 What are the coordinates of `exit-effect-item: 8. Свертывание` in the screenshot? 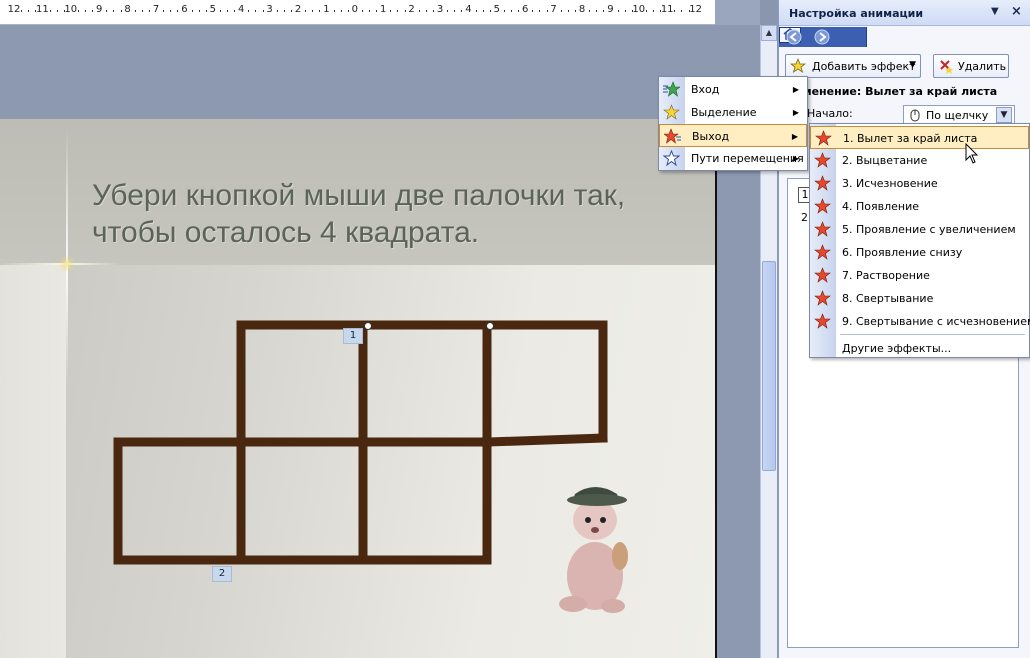 It's located at (919, 298).